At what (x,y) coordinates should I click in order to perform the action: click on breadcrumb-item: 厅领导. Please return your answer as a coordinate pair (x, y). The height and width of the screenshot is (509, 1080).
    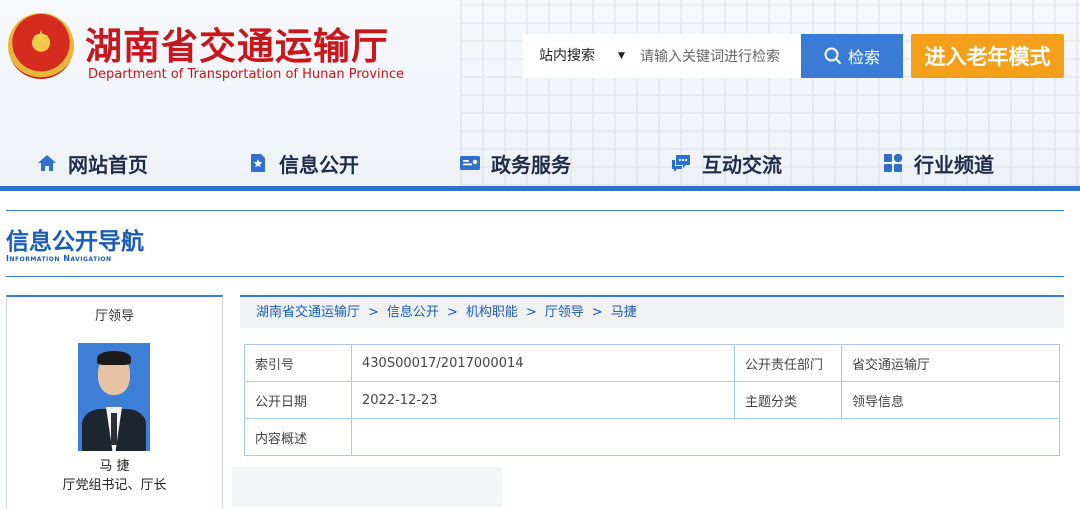
    Looking at the image, I should click on (564, 312).